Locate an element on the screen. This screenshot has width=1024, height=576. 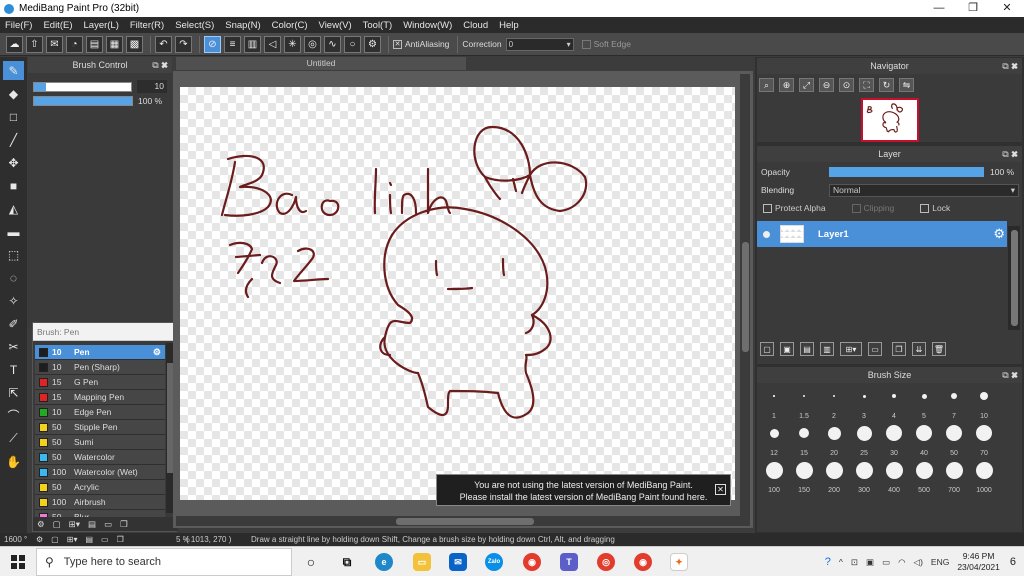
upload-icon: ⇧ is located at coordinates (34, 44).